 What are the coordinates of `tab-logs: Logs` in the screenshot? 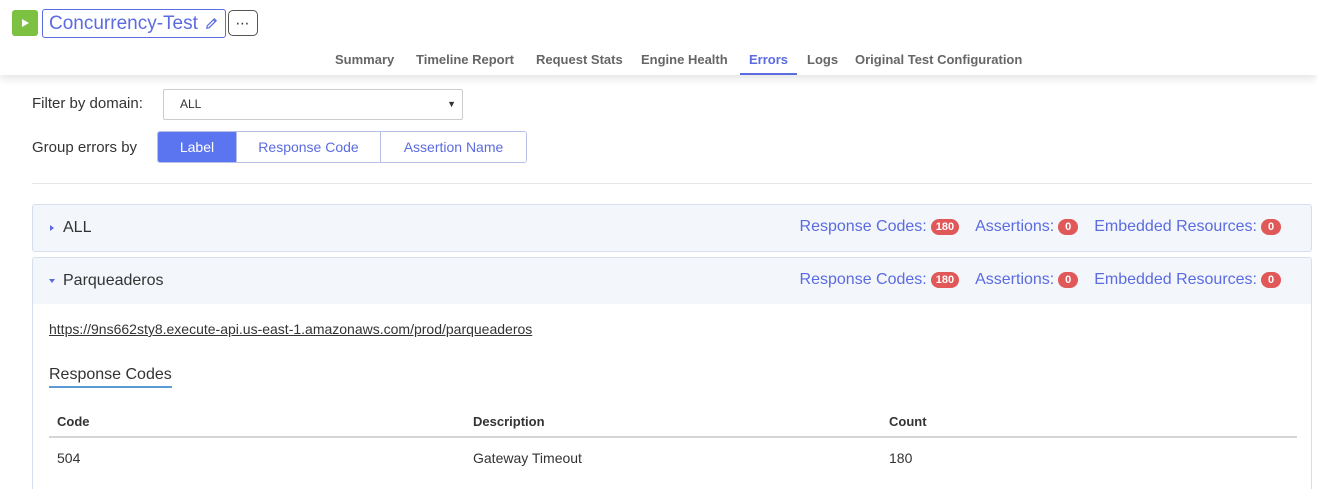 It's located at (822, 62).